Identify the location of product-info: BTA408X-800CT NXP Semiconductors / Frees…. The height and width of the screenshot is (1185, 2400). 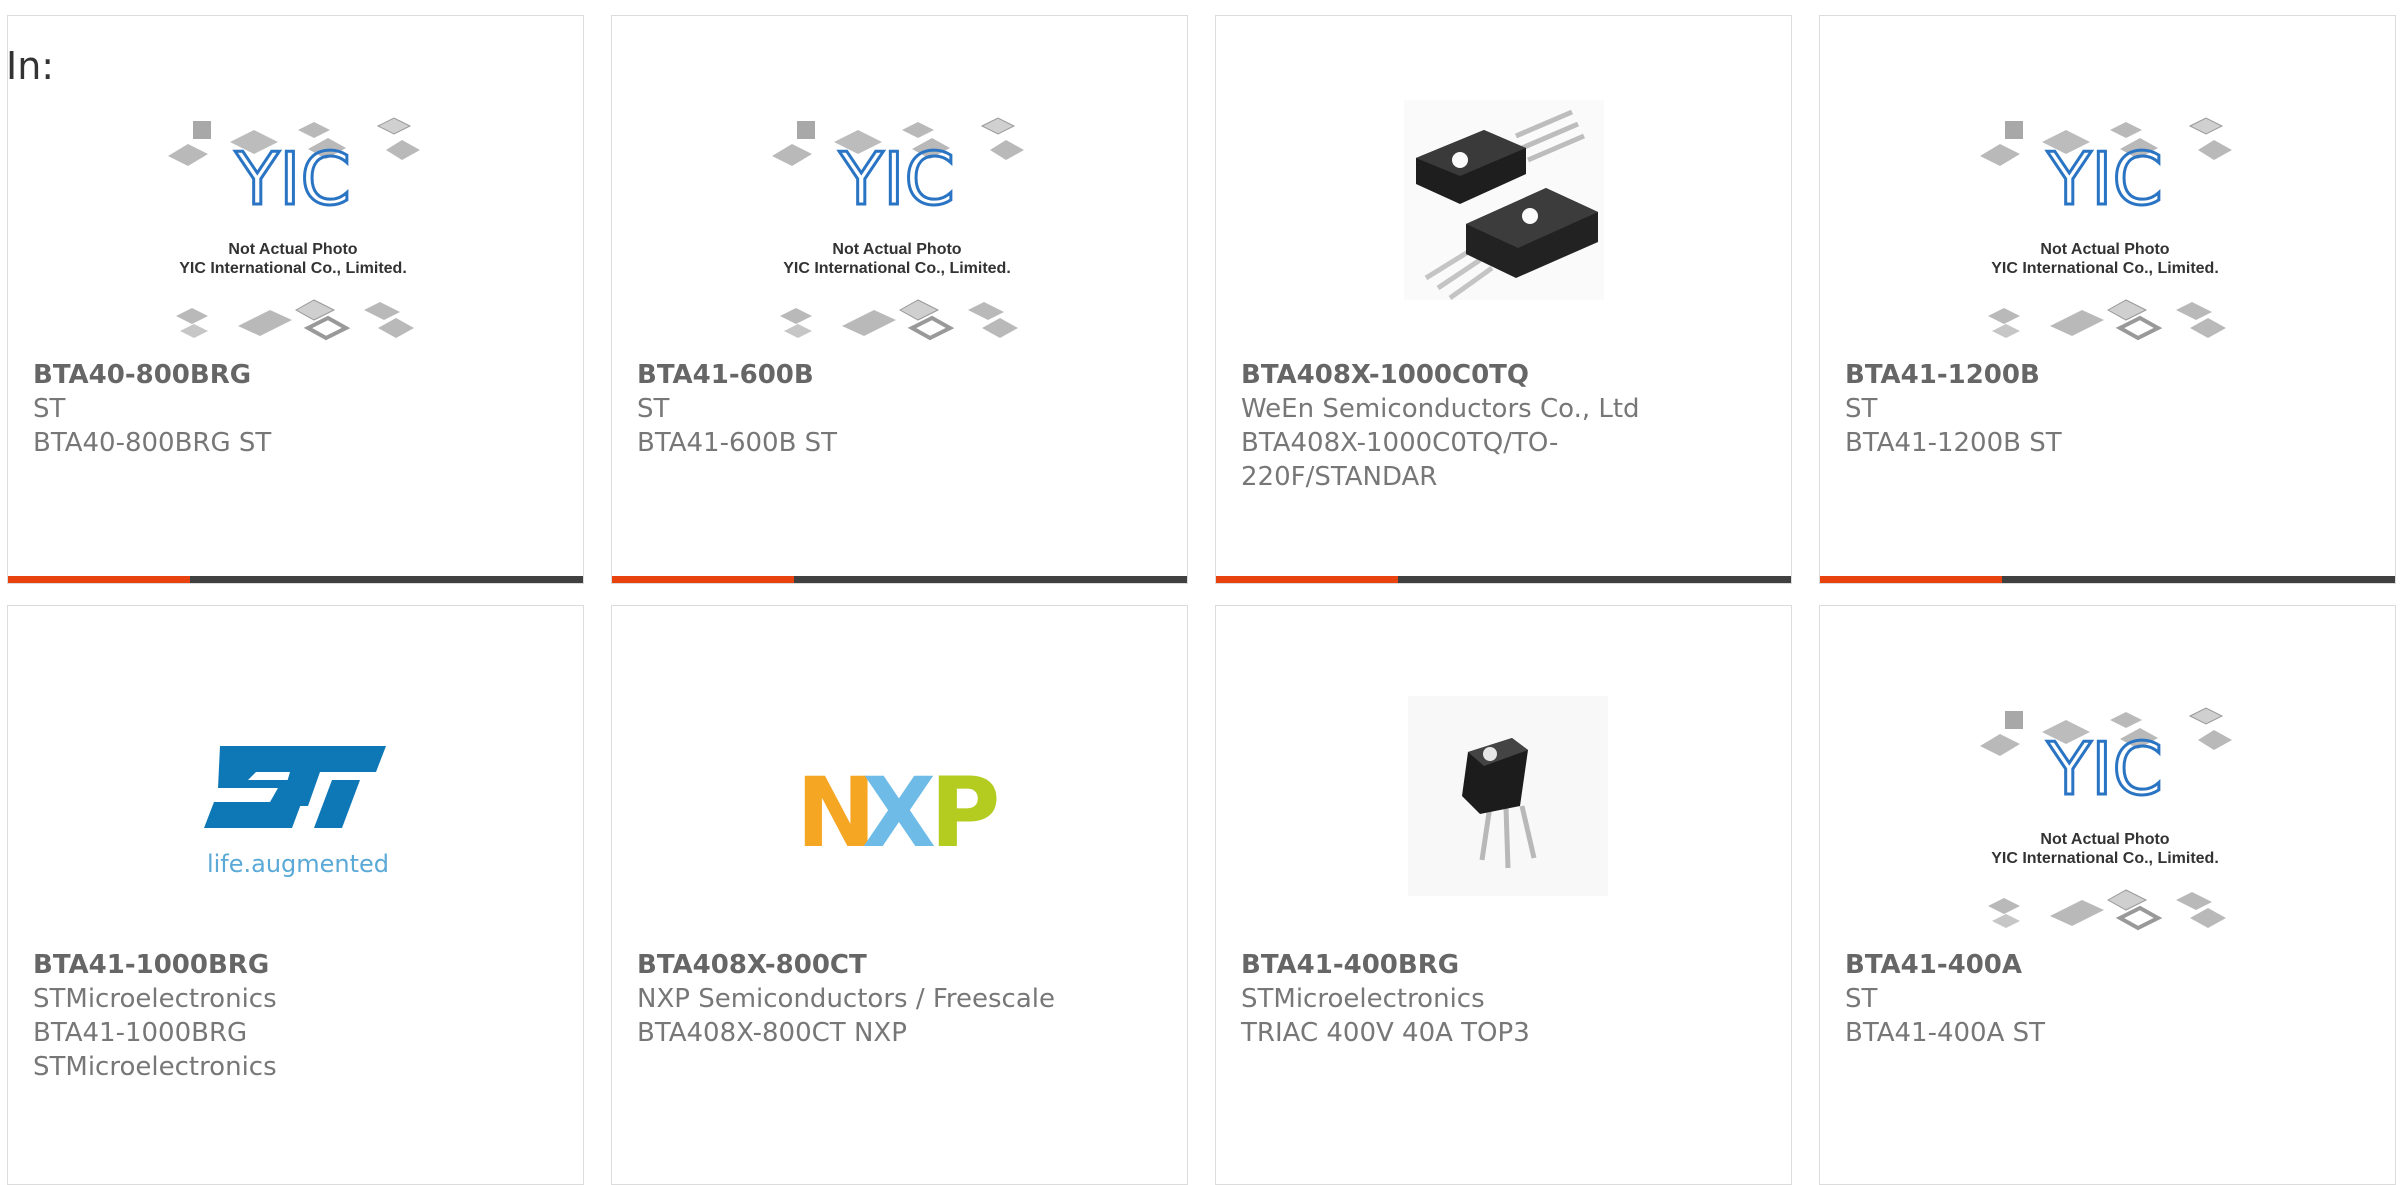
(897, 999).